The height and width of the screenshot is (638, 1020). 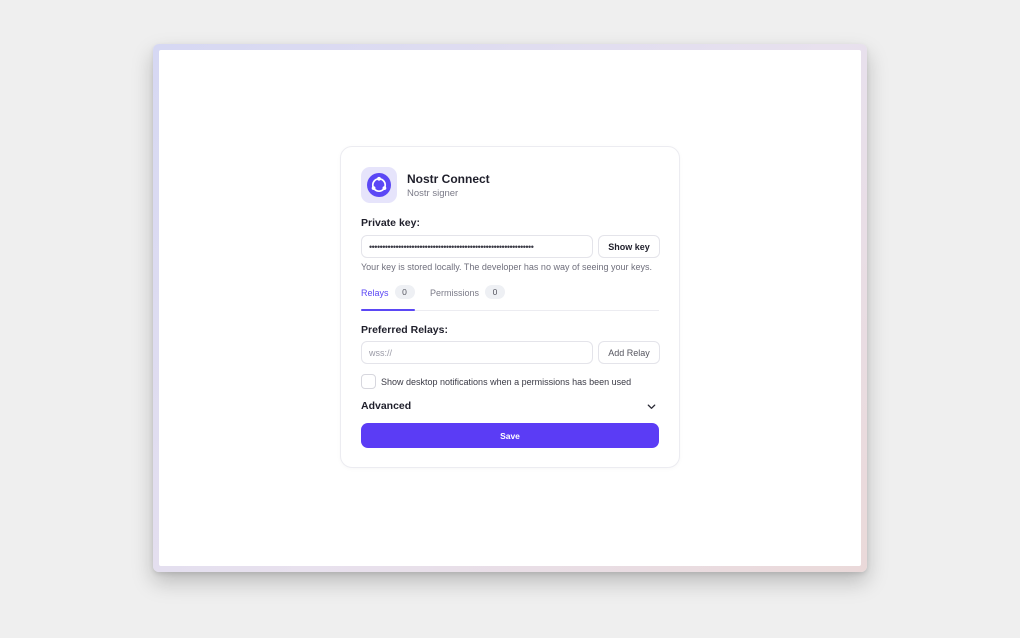 What do you see at coordinates (455, 293) in the screenshot?
I see `tab-permissions-label: Permissions` at bounding box center [455, 293].